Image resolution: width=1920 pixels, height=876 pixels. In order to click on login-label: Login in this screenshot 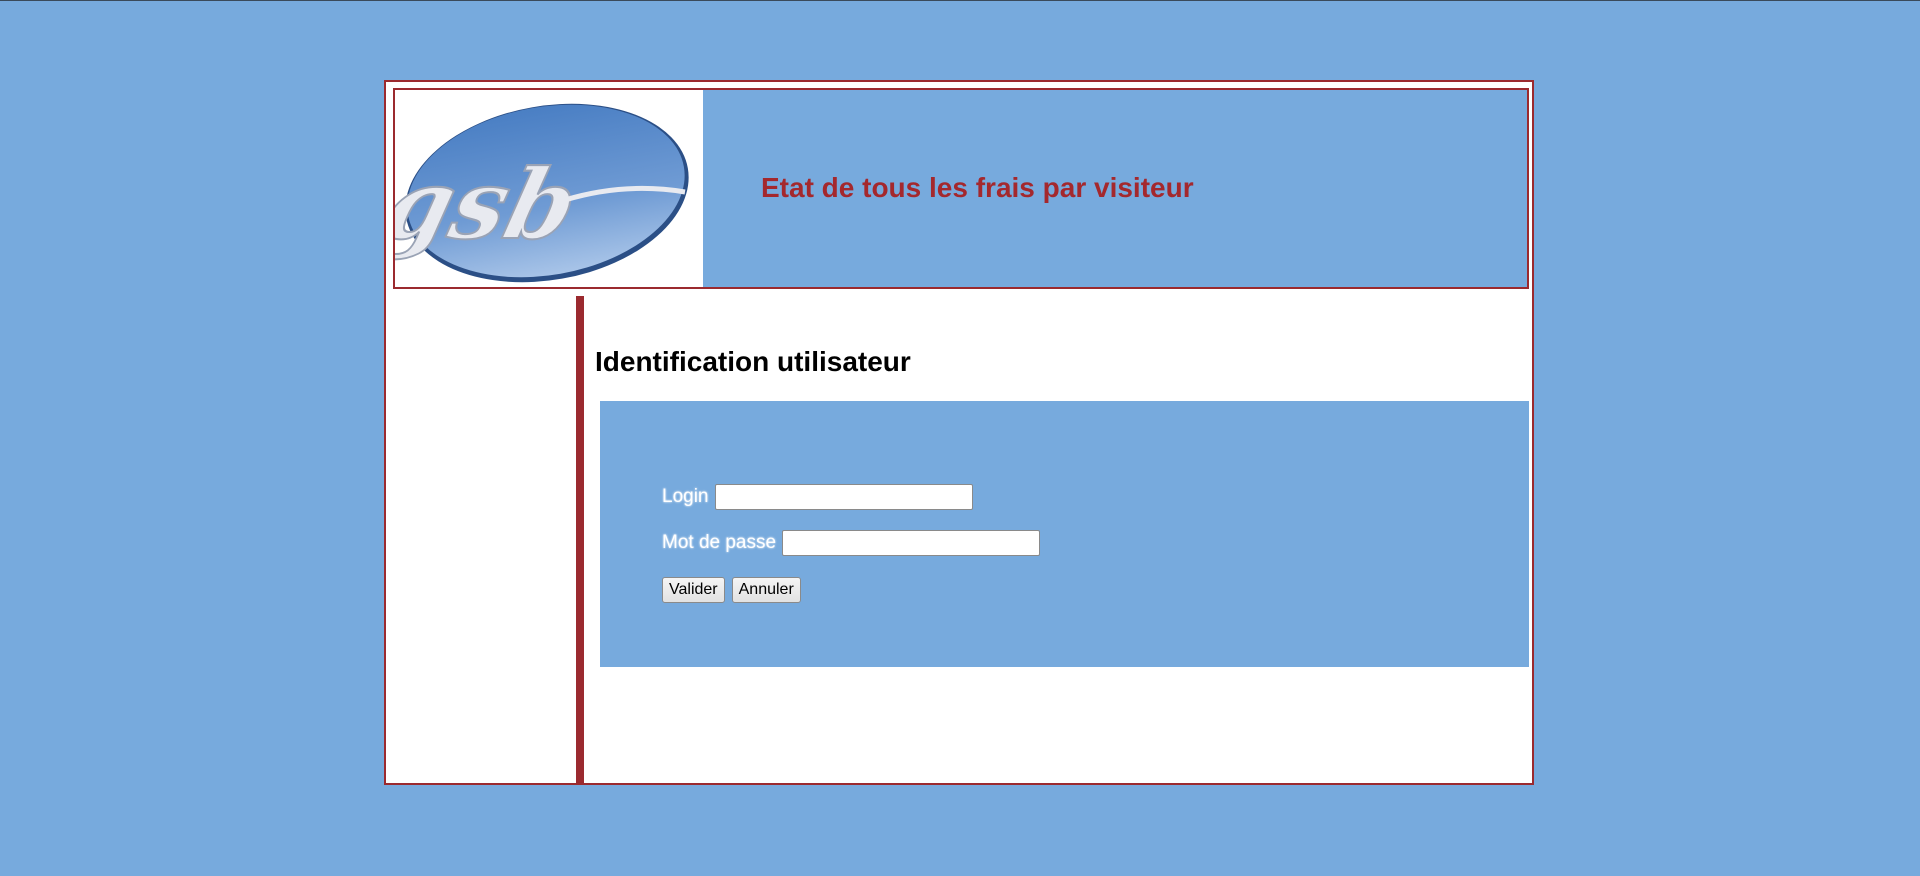, I will do `click(685, 496)`.